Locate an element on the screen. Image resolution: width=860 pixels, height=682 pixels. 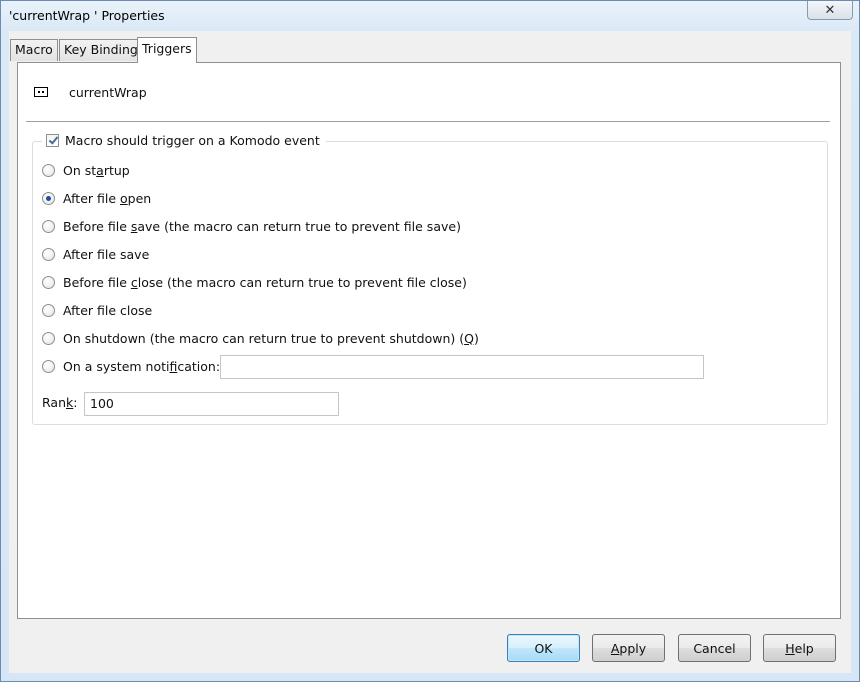
radio-after-file-close: After file close is located at coordinates (97, 310).